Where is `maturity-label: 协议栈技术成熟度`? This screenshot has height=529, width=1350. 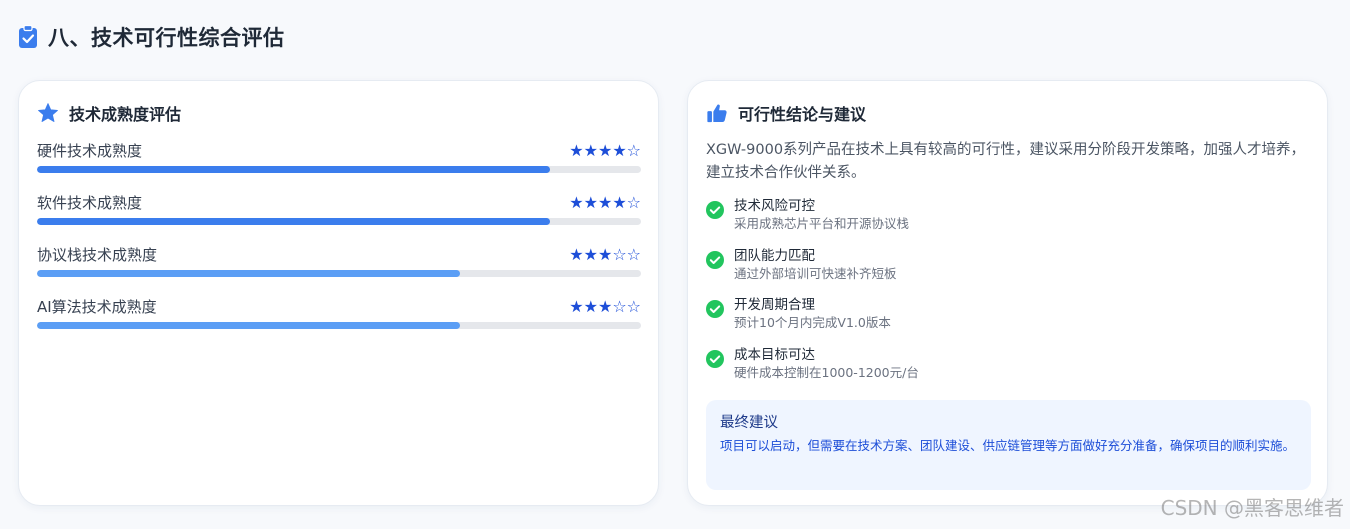 maturity-label: 协议栈技术成熟度 is located at coordinates (97, 254).